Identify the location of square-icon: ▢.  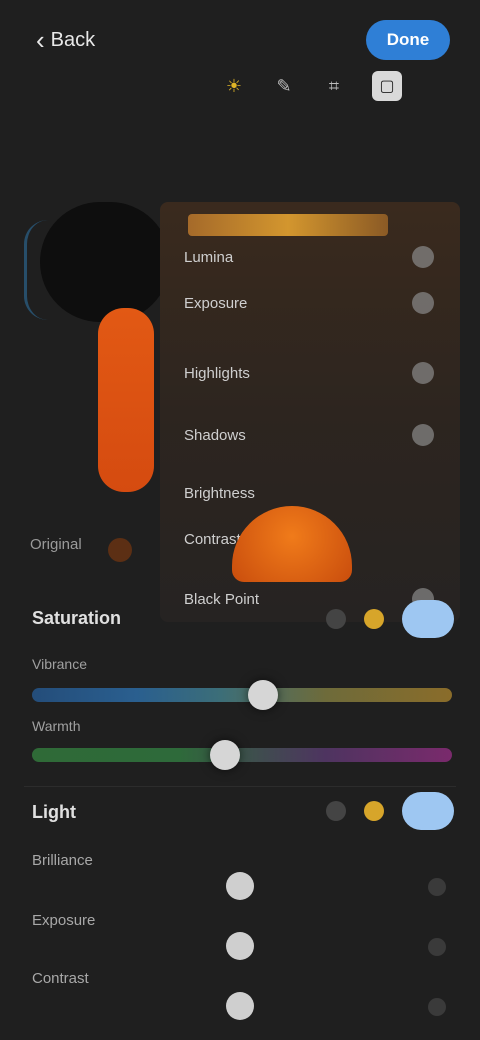
(387, 86).